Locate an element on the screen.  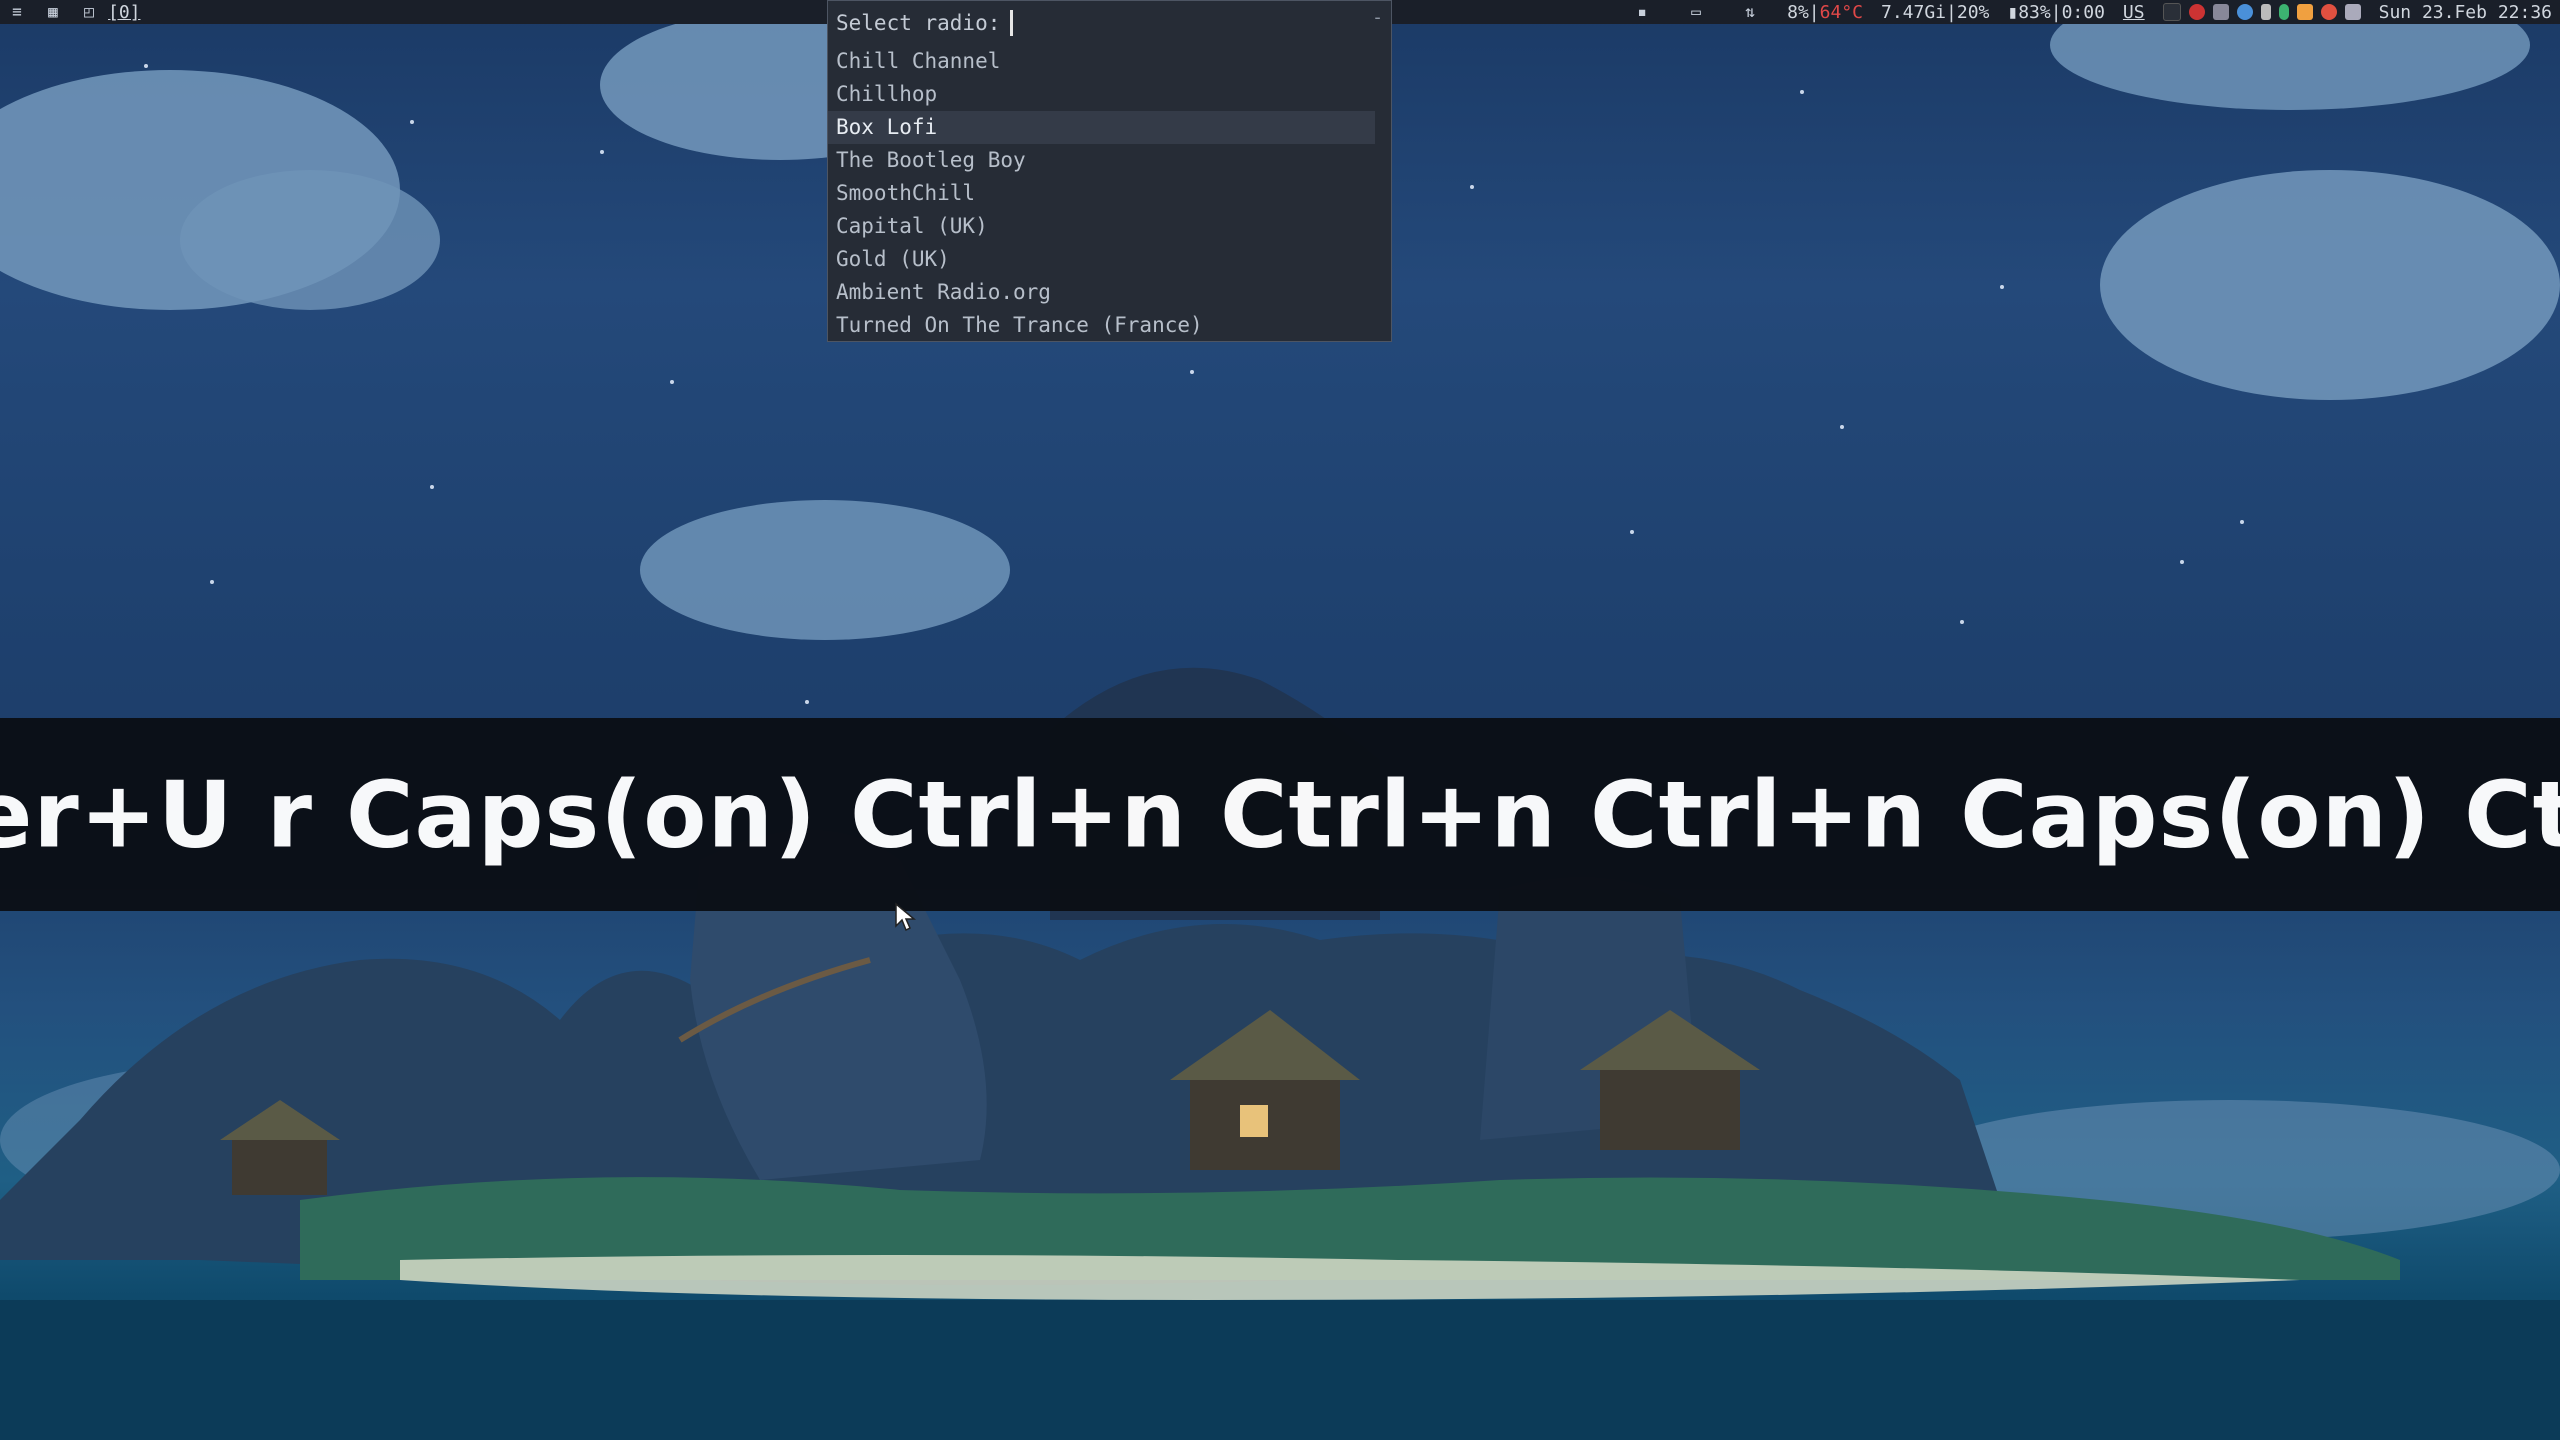
windows-icon: ▦ is located at coordinates (53, 12).